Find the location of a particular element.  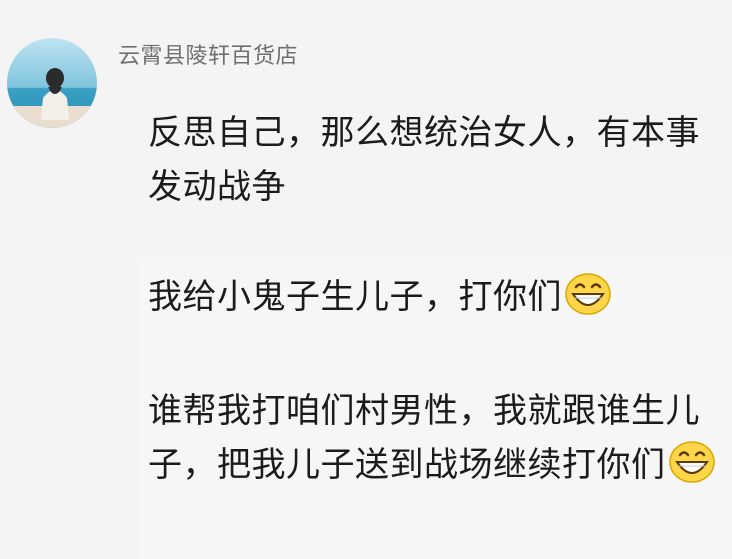

comment-text-3: 谁帮我打咱们村男性，我就跟谁生儿子，把我儿子送到战场继续打你们 is located at coordinates (424, 438).